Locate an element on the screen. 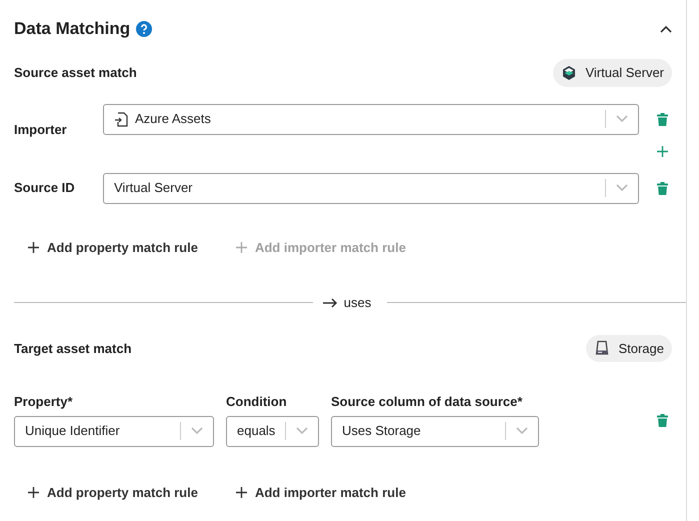 Image resolution: width=699 pixels, height=521 pixels. select-field: Unique Identifier is located at coordinates (114, 431).